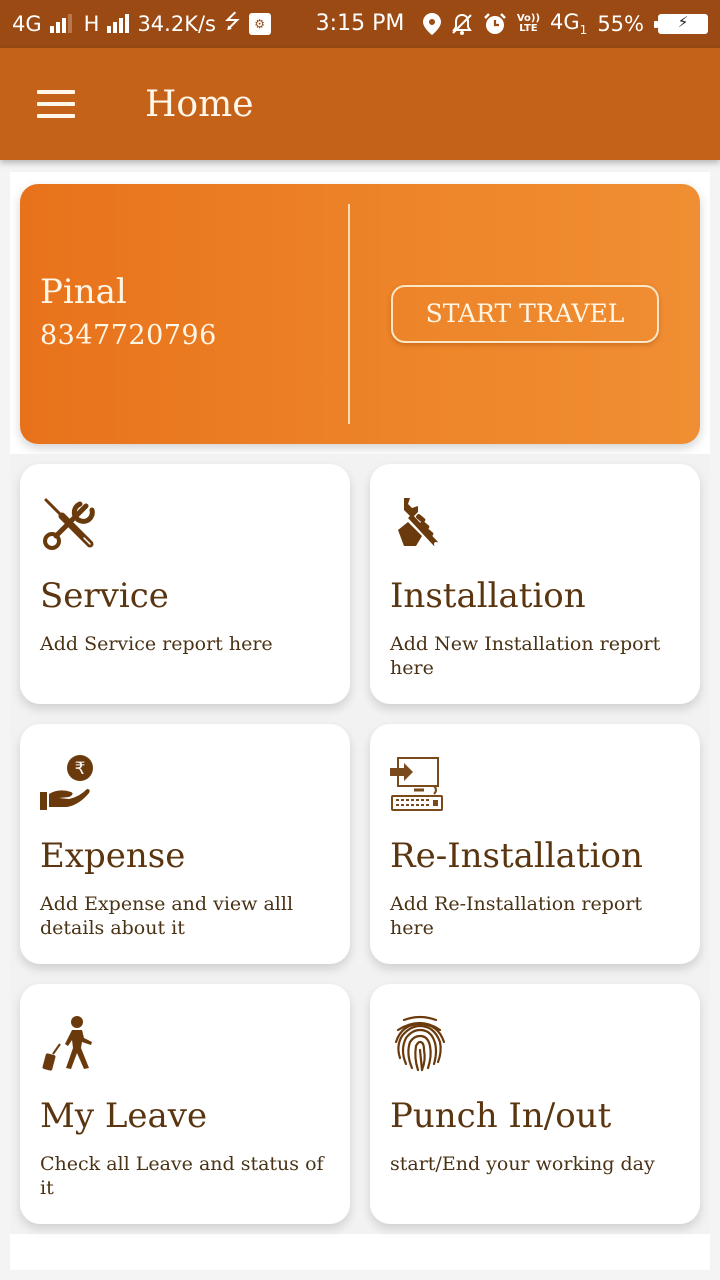  Describe the element at coordinates (83, 292) in the screenshot. I see `user-name: Pinal` at that location.